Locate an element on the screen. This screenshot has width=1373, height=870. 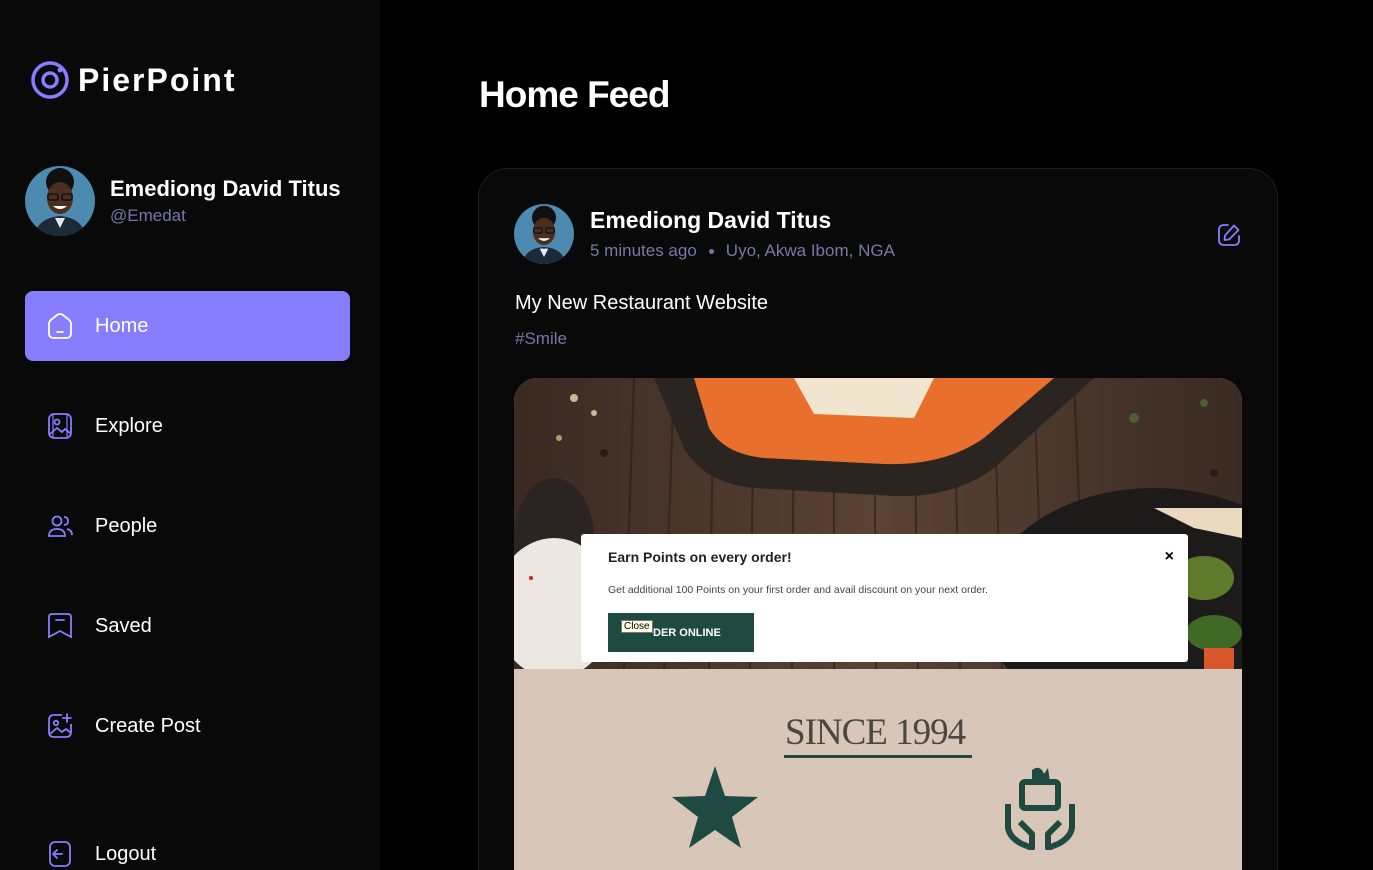
nav-item-explore: Explore is located at coordinates (187, 426).